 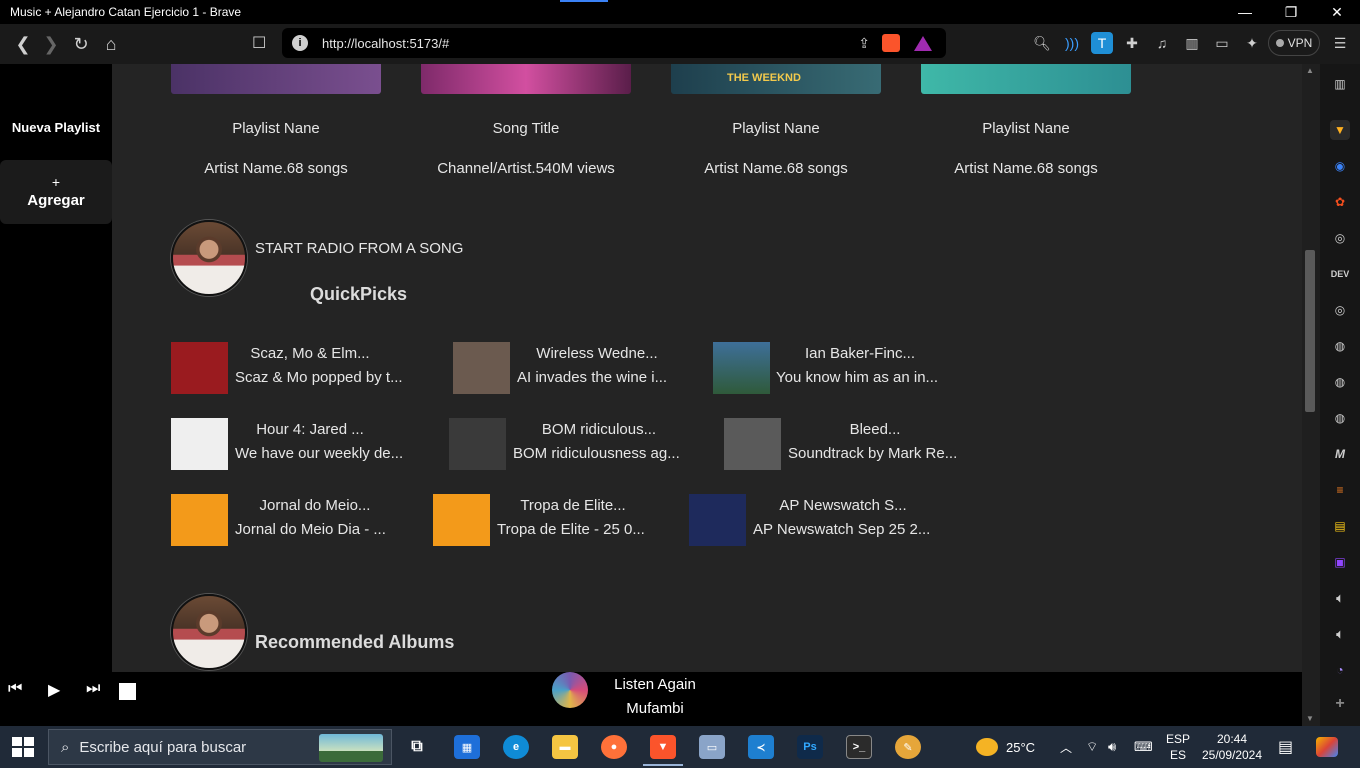 What do you see at coordinates (1232, 747) in the screenshot?
I see `clock: 20:44 25/09/2024` at bounding box center [1232, 747].